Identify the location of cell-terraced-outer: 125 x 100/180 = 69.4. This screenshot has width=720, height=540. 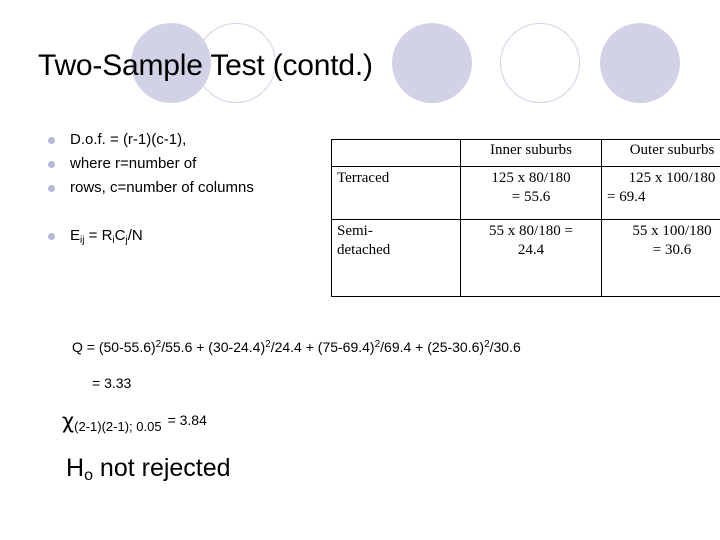
(660, 193).